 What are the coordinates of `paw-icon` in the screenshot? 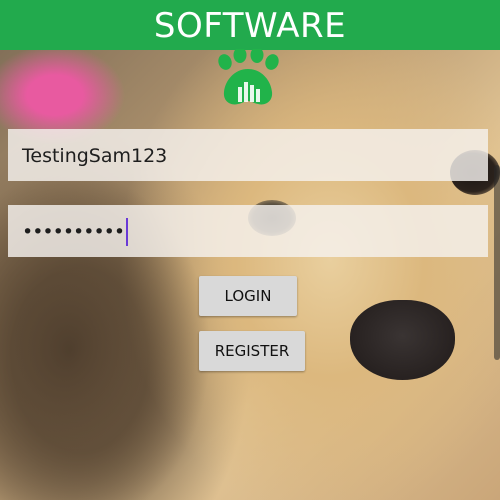 It's located at (248, 77).